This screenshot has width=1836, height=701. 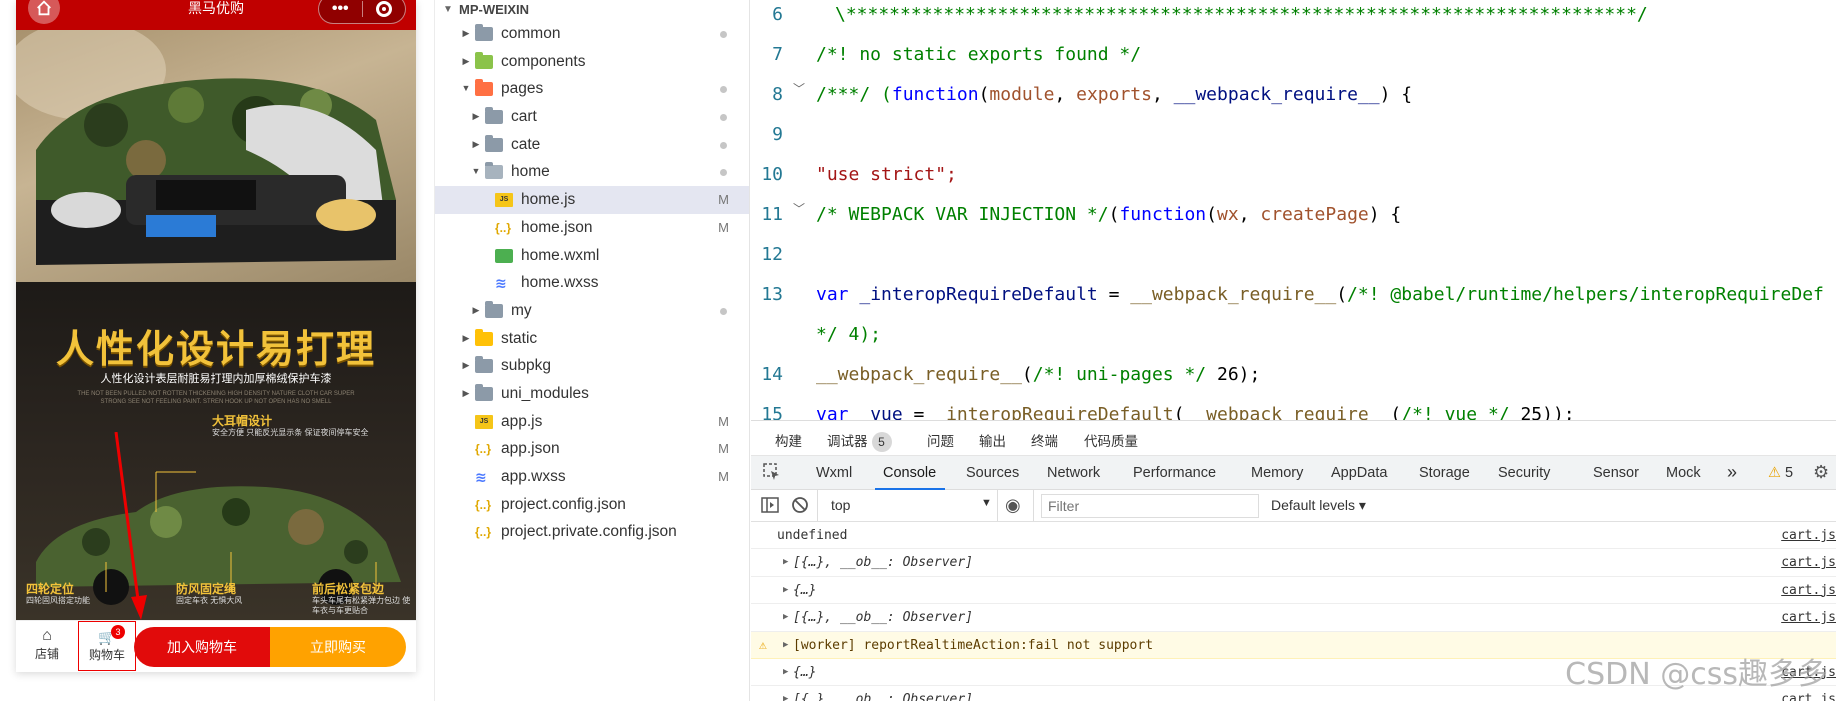 What do you see at coordinates (592, 200) in the screenshot?
I see `tree-item: JS home.js M` at bounding box center [592, 200].